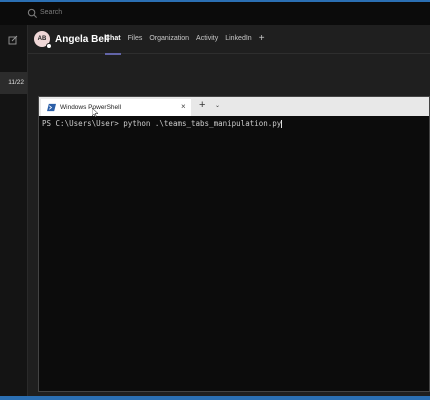  I want to click on search-input: Search, so click(51, 12).